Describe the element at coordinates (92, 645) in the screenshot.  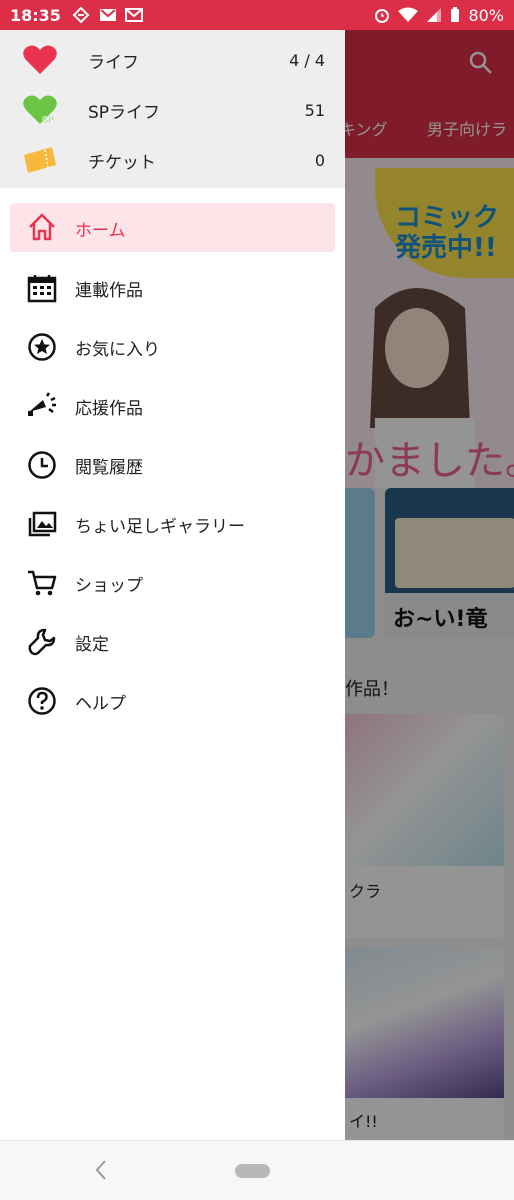
I see `menu-item-label: 設定` at that location.